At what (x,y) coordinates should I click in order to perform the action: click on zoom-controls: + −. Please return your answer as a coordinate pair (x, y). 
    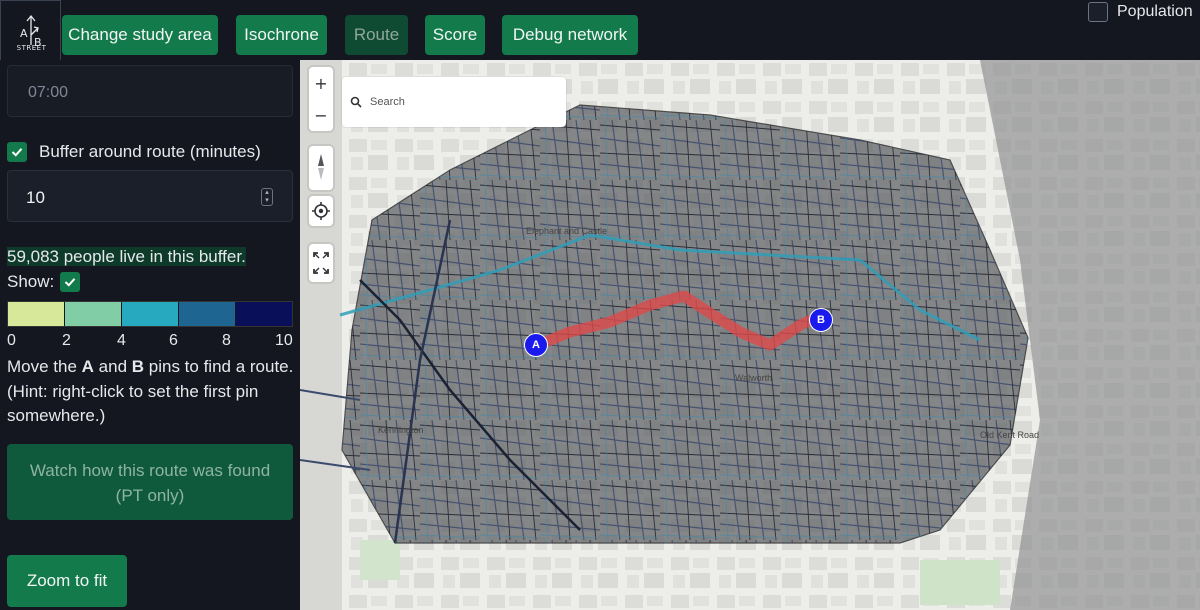
    Looking at the image, I should click on (321, 99).